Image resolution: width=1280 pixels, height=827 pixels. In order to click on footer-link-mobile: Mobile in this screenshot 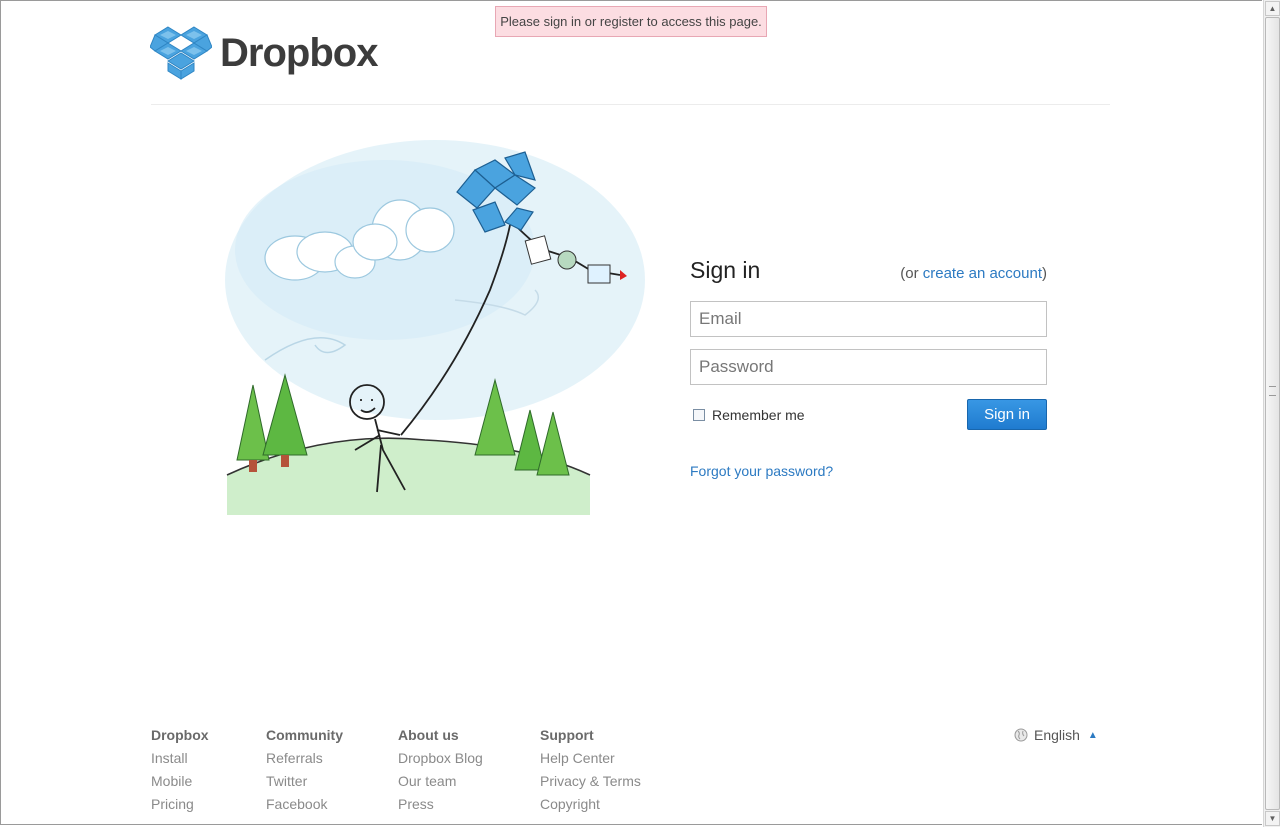, I will do `click(180, 784)`.